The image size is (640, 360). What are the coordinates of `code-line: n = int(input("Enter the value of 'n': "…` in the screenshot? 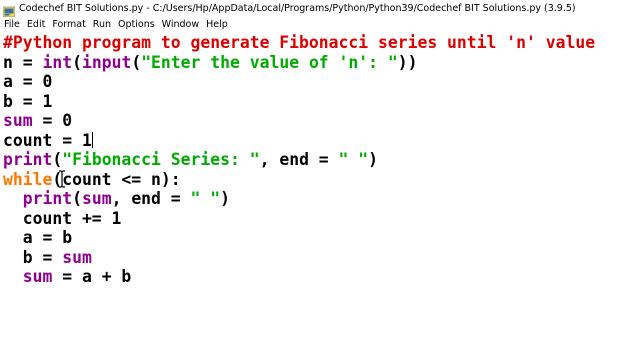 It's located at (210, 63).